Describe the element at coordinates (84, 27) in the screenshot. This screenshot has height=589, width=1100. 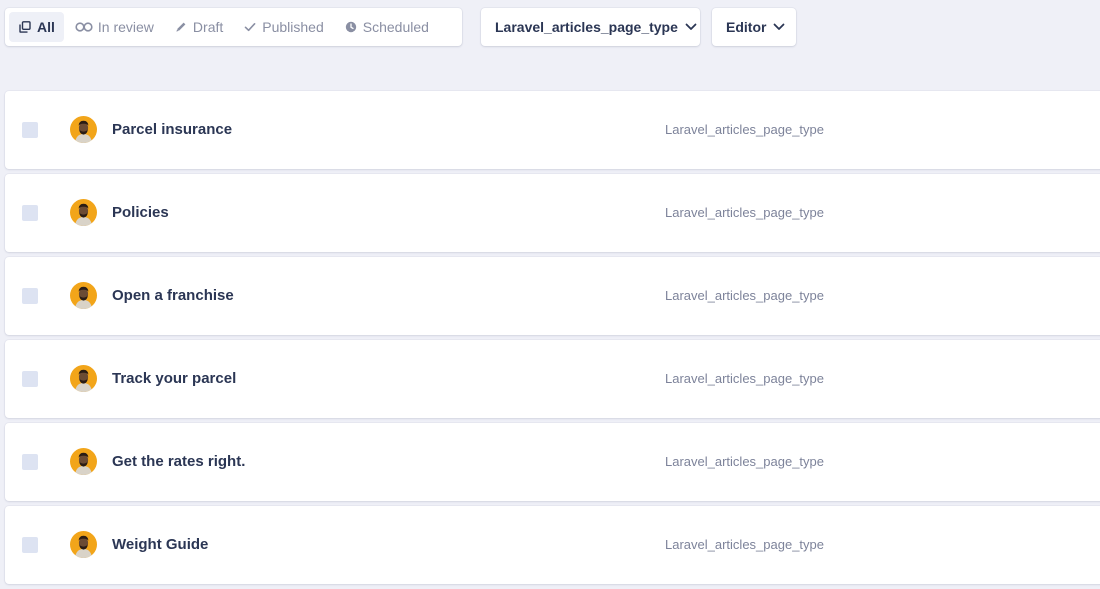
I see `glasses-icon` at that location.